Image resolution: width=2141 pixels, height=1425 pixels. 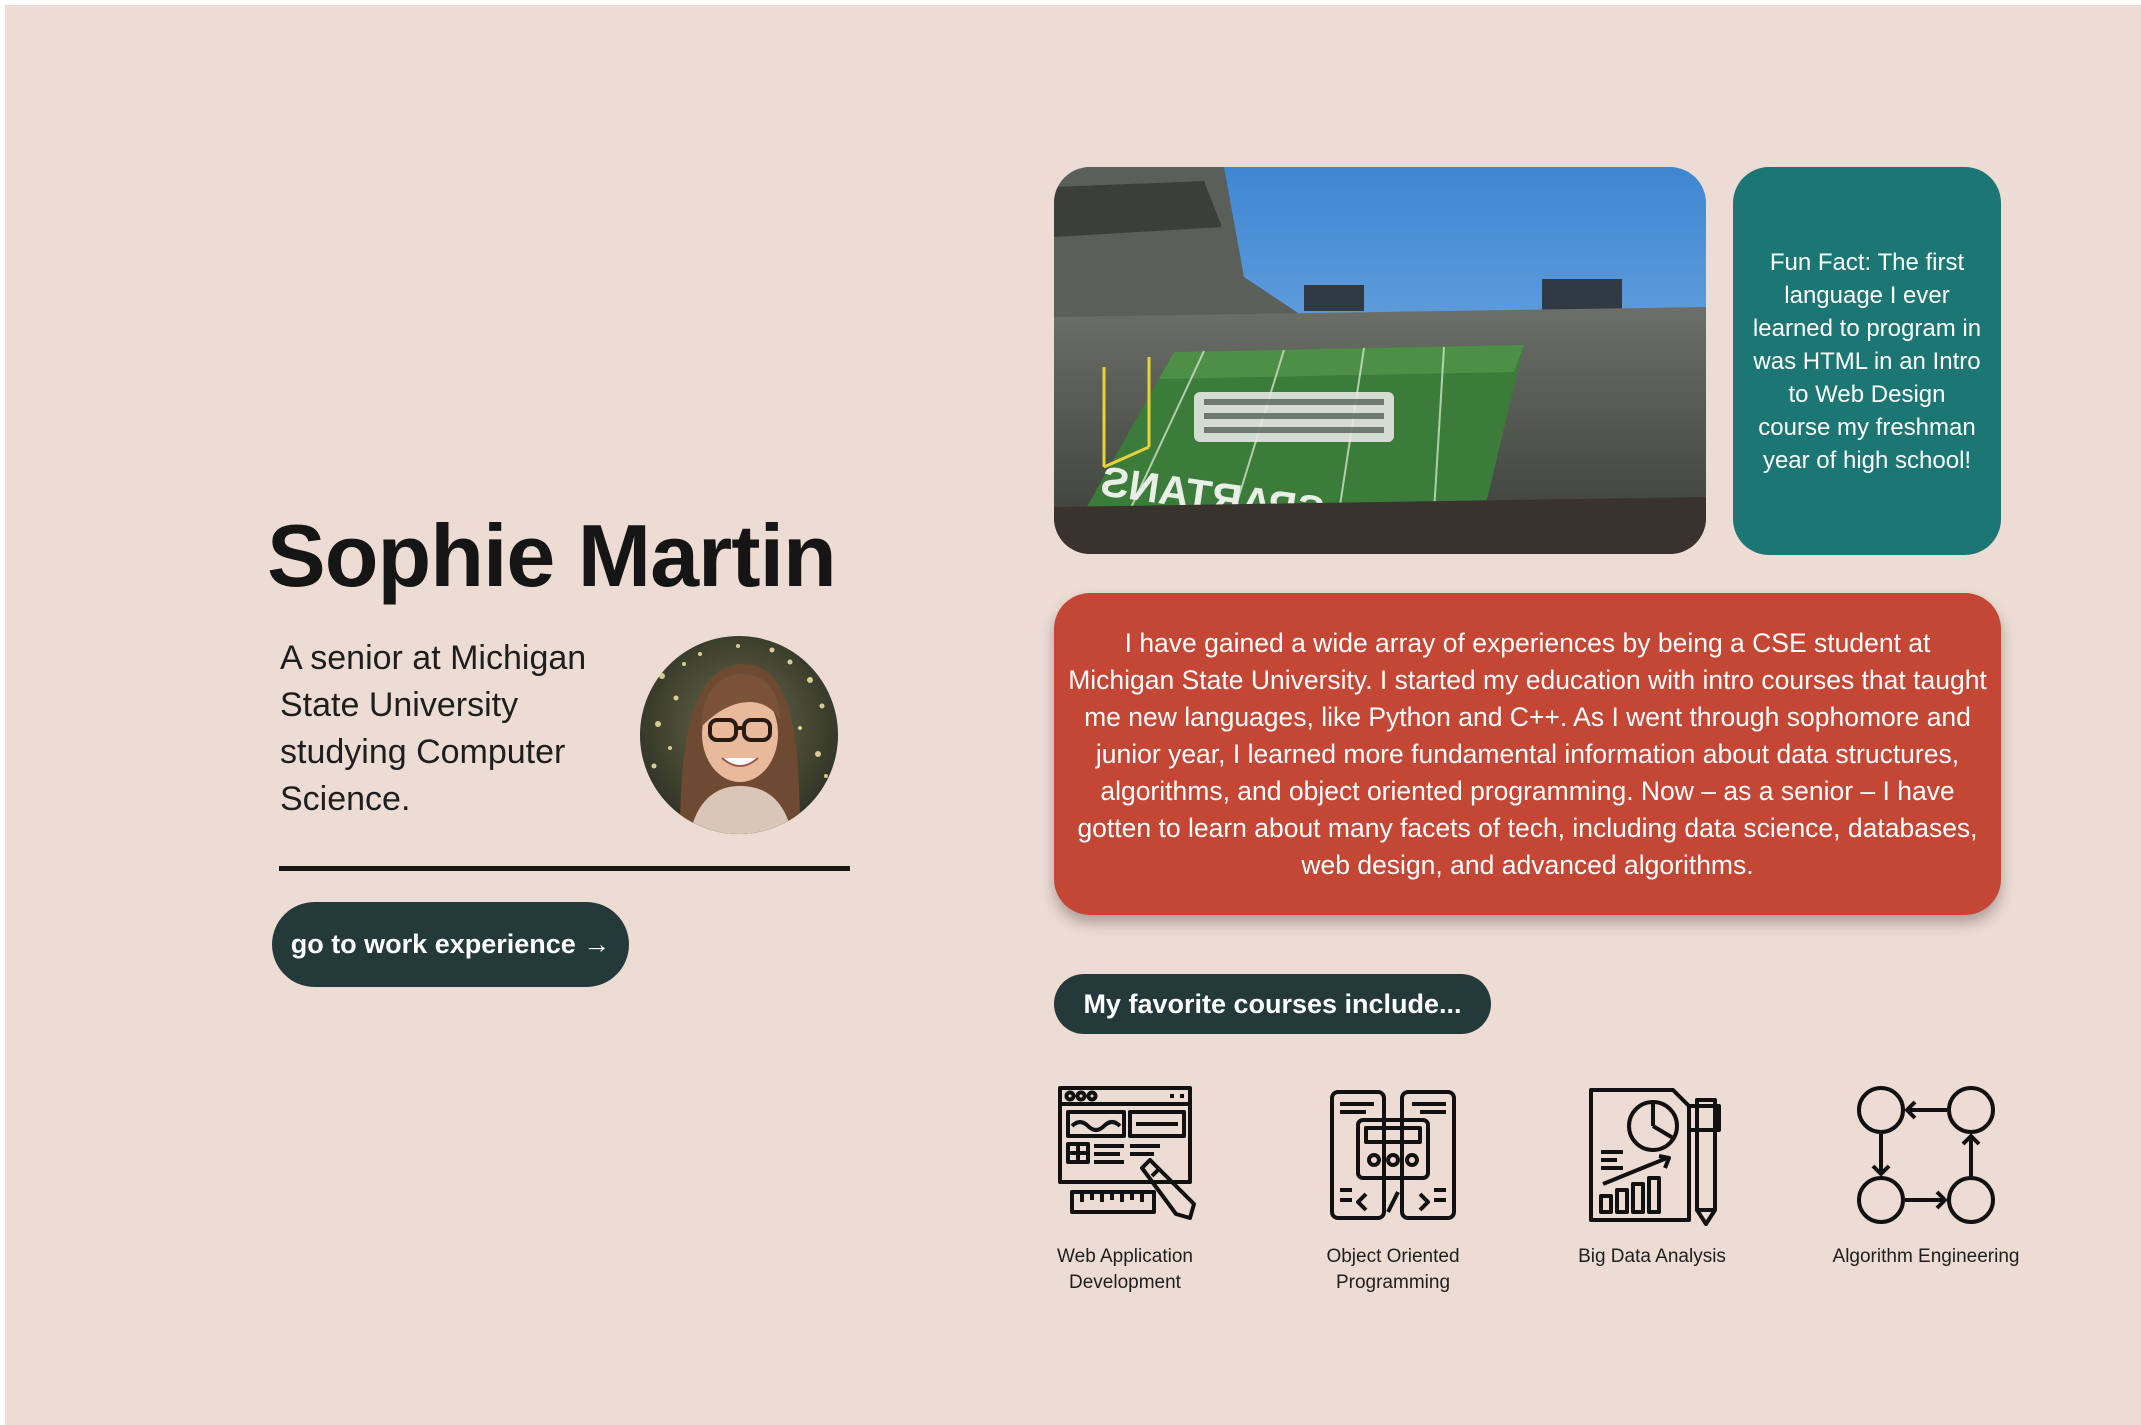 I want to click on data-report-icon, so click(x=1655, y=1157).